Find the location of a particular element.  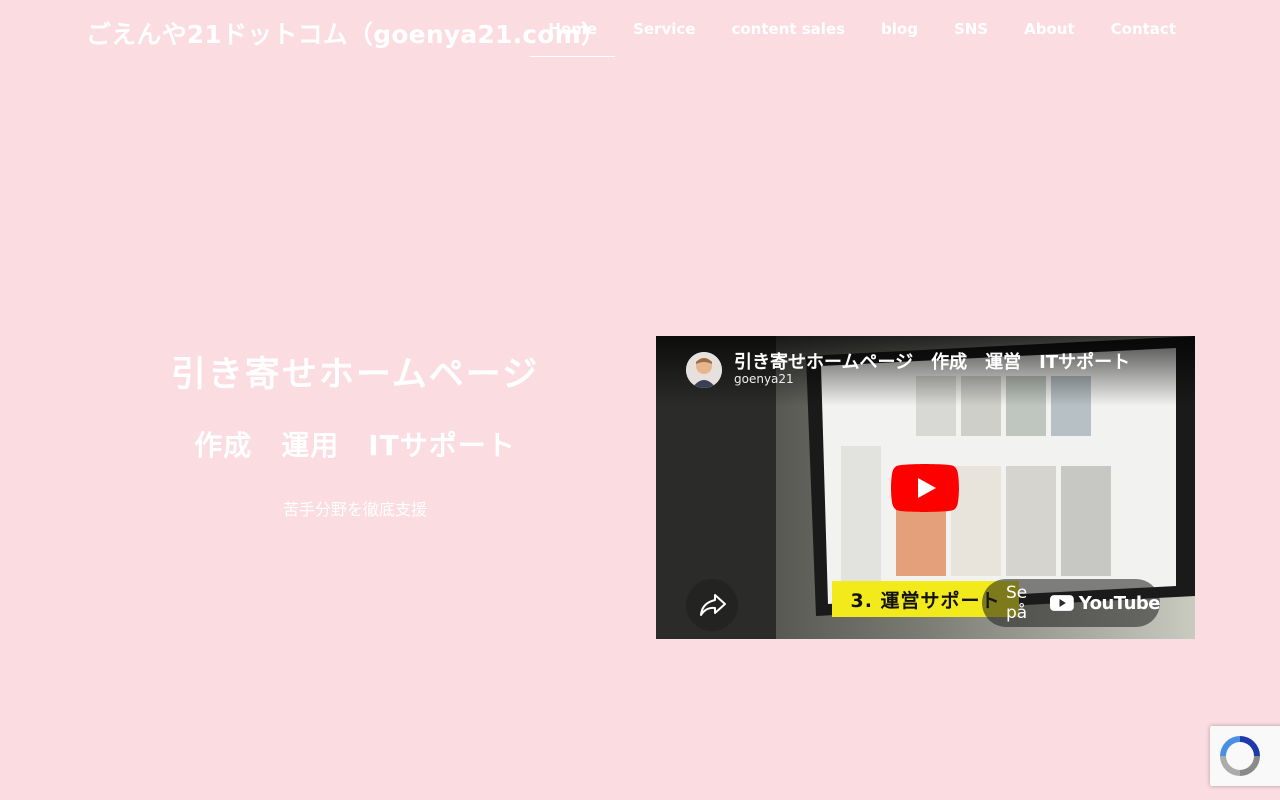

watch-label: Se på is located at coordinates (1017, 603).